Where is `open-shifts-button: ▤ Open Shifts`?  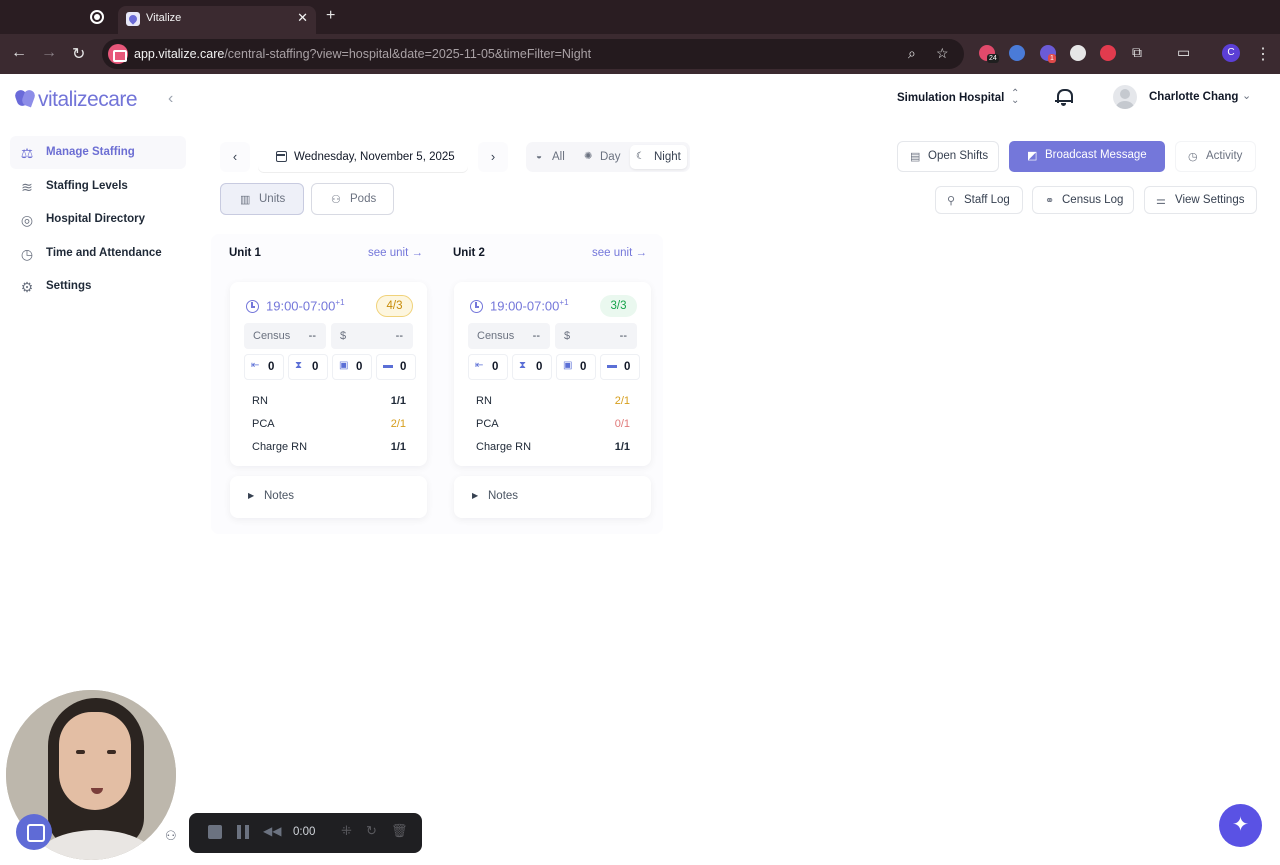 open-shifts-button: ▤ Open Shifts is located at coordinates (948, 156).